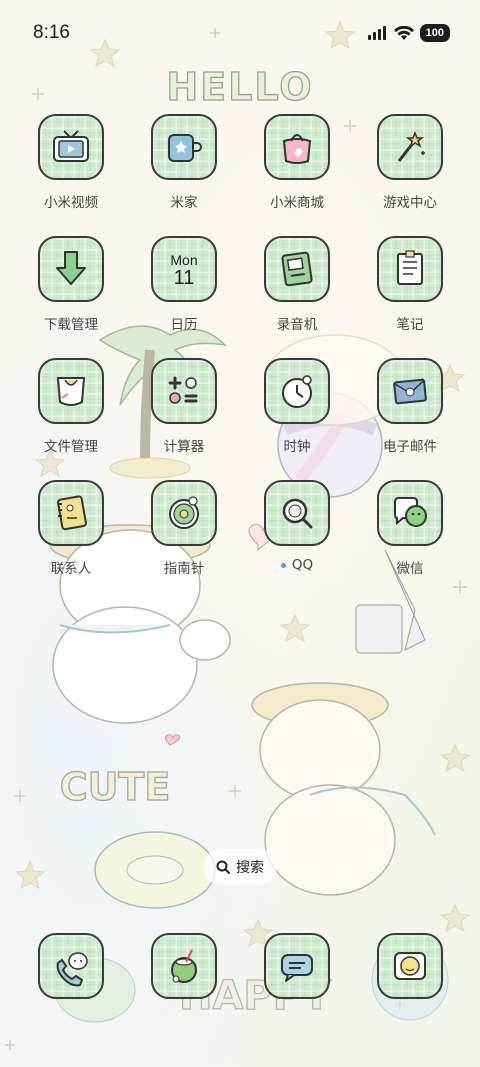 This screenshot has height=1067, width=480. I want to click on app-label-text: QQ, so click(302, 565).